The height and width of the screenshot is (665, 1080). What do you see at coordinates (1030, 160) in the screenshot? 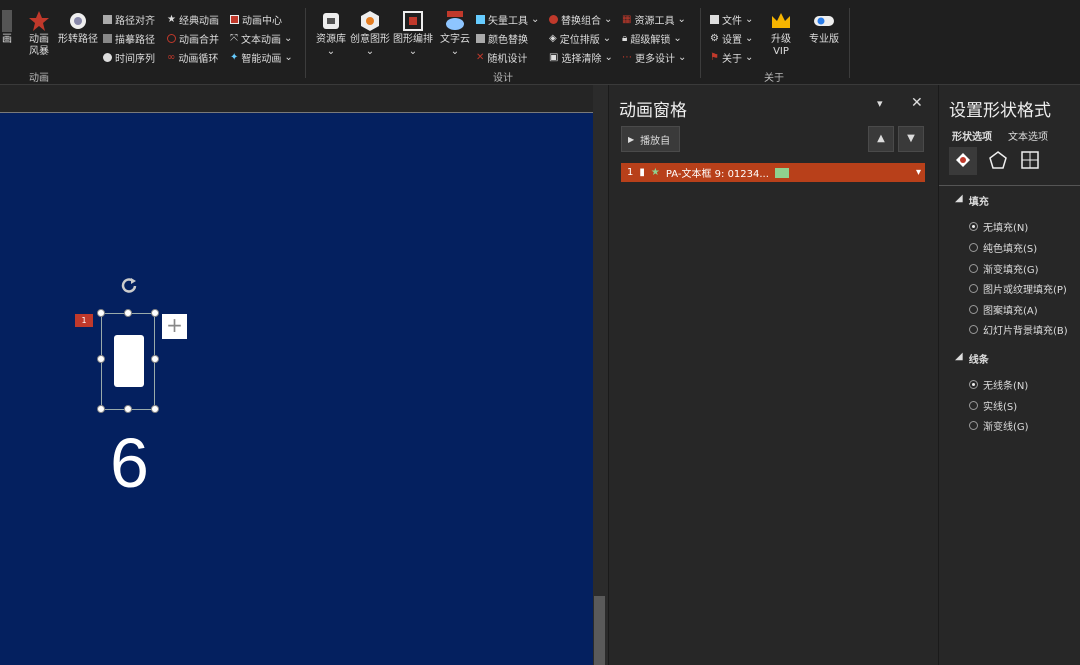
I see `size-properties-icon` at bounding box center [1030, 160].